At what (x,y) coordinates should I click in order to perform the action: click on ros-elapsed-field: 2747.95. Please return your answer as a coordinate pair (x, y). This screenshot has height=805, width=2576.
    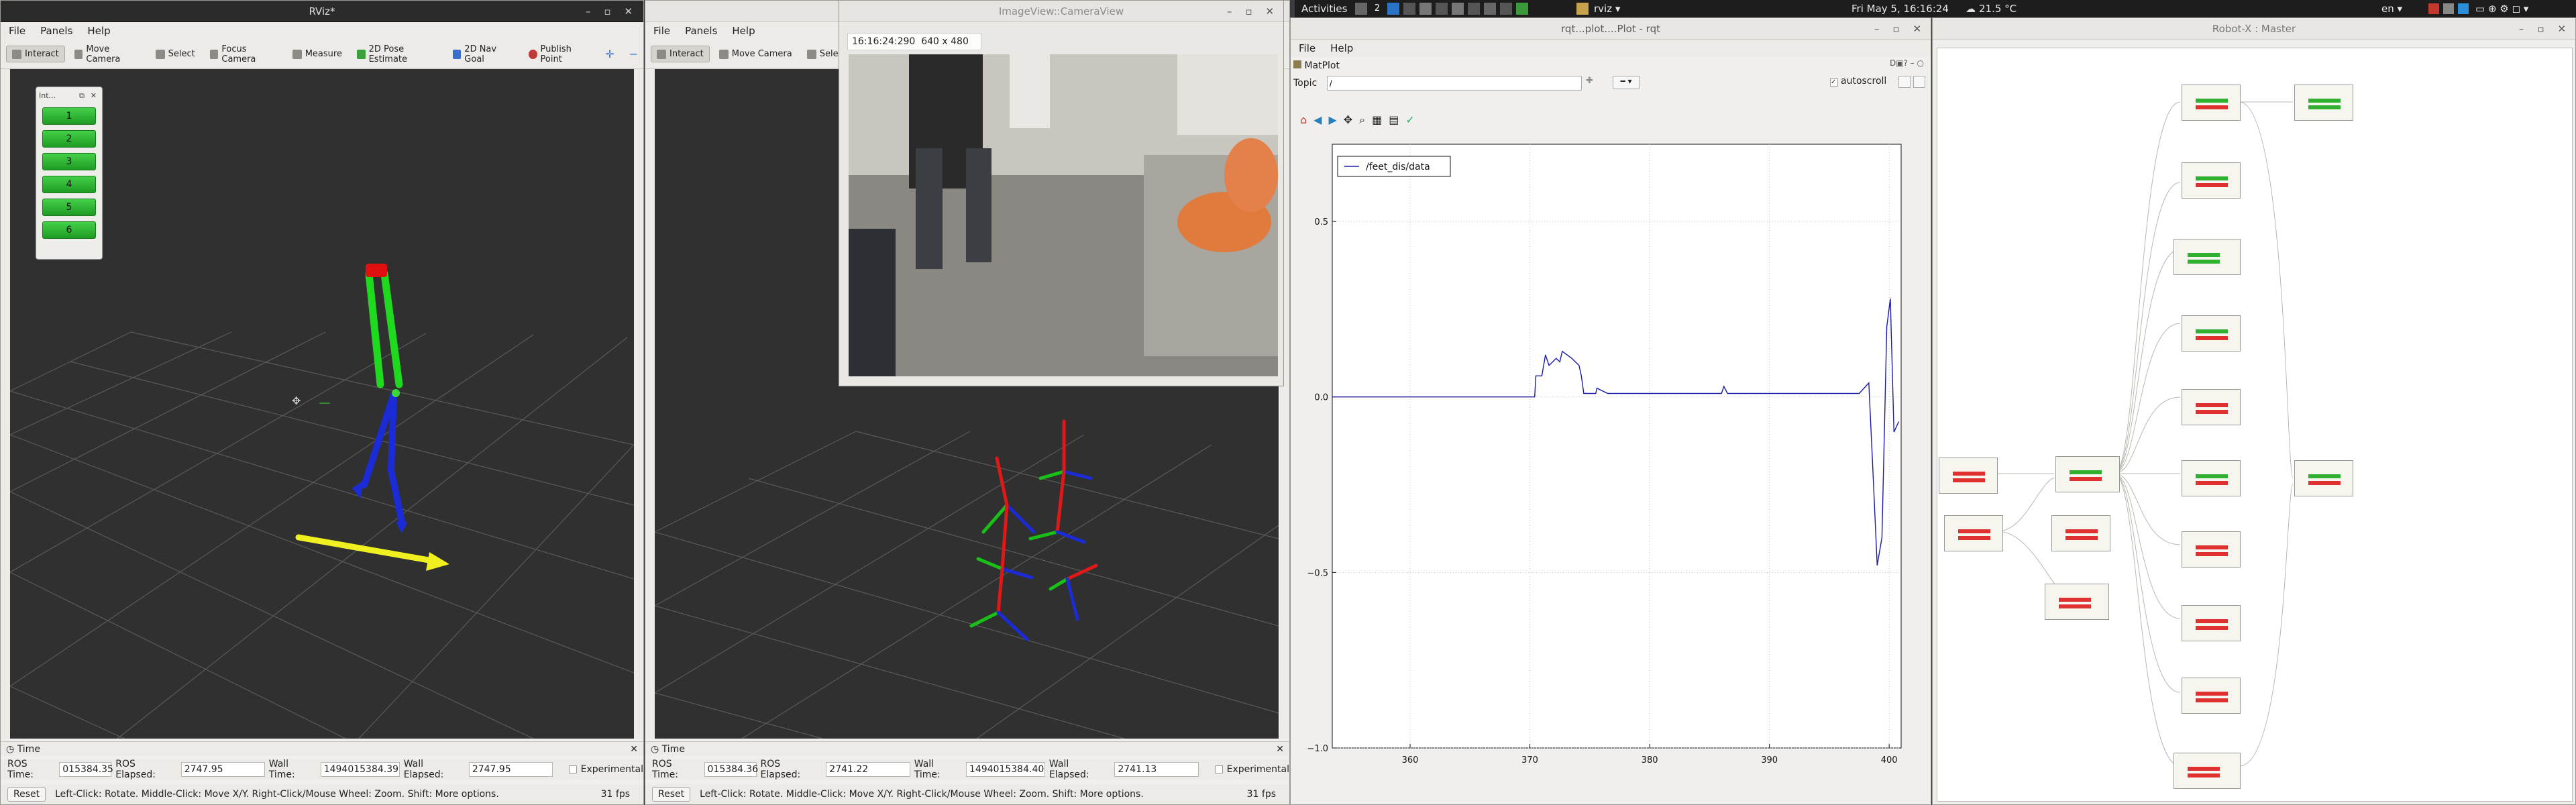
    Looking at the image, I should click on (222, 769).